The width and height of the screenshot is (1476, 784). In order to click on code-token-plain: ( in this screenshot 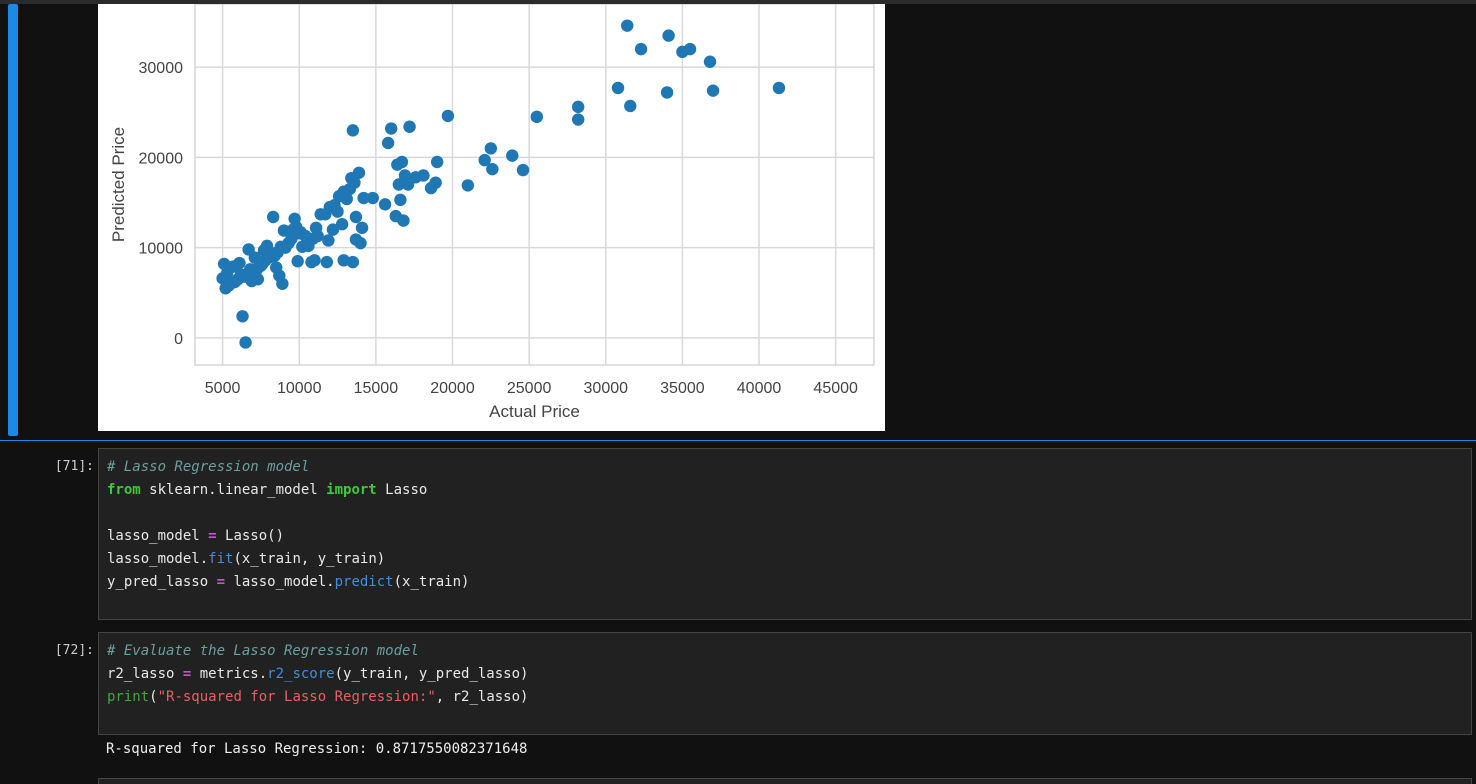, I will do `click(153, 697)`.